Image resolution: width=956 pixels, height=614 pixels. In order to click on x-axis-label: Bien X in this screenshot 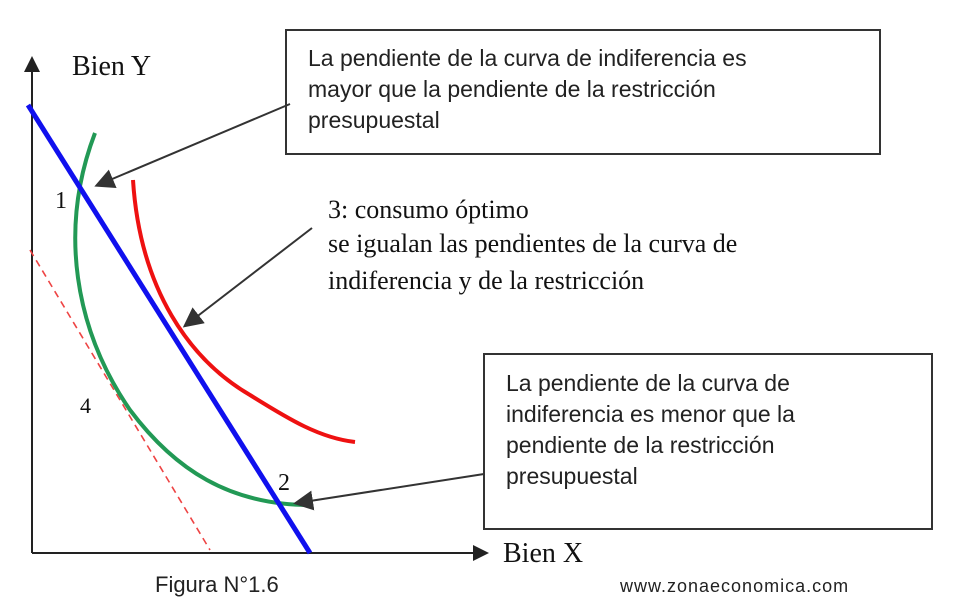, I will do `click(543, 553)`.